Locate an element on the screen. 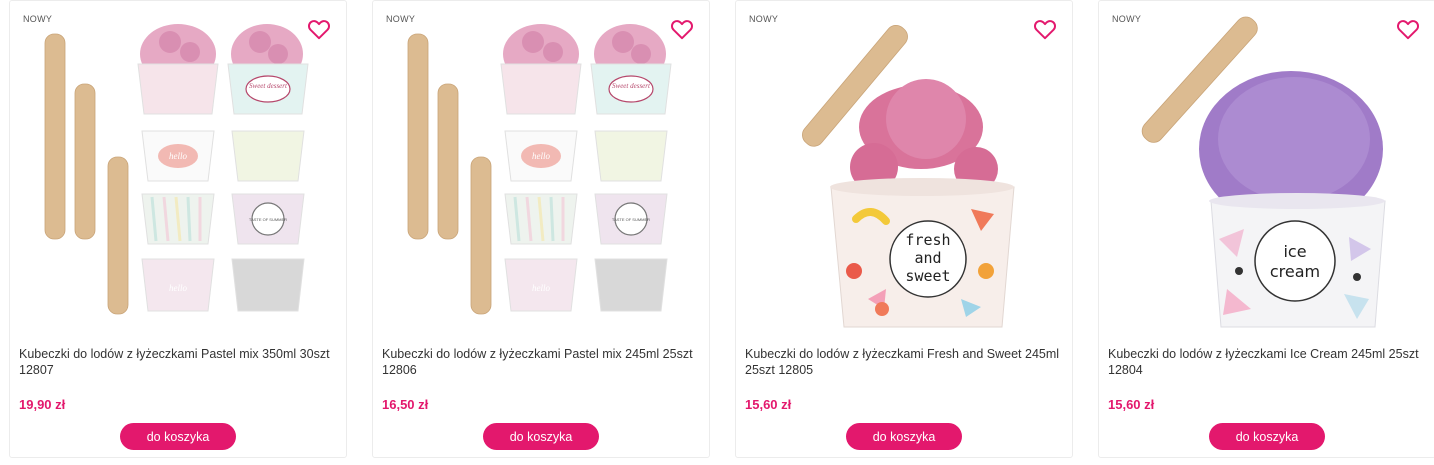 The width and height of the screenshot is (1434, 465). cup-label: sweet is located at coordinates (927, 276).